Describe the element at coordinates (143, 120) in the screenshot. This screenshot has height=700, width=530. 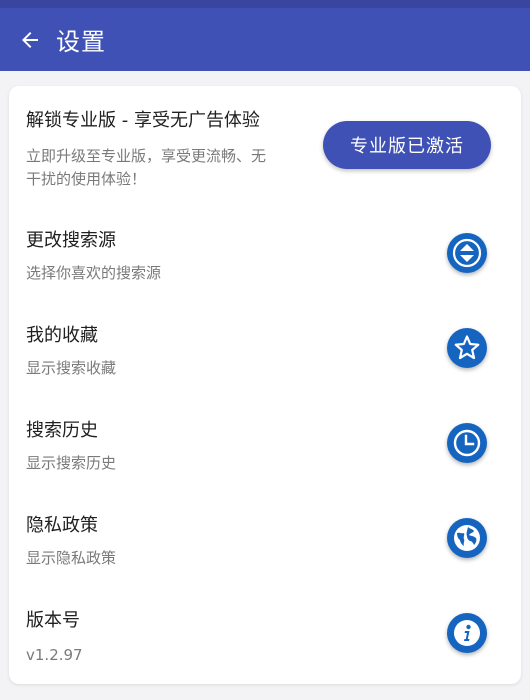
I see `pro-title: 解锁专业版 - 享受无广告体验` at that location.